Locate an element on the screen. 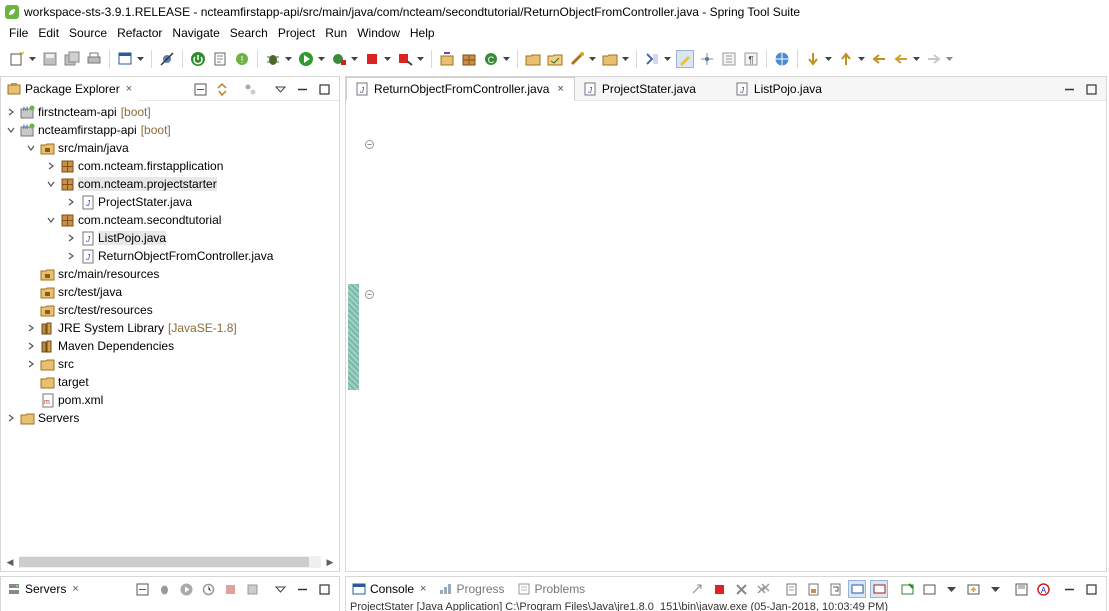 This screenshot has width=1109, height=611. tab-listpojo: J ListPojo.java is located at coordinates (780, 89).